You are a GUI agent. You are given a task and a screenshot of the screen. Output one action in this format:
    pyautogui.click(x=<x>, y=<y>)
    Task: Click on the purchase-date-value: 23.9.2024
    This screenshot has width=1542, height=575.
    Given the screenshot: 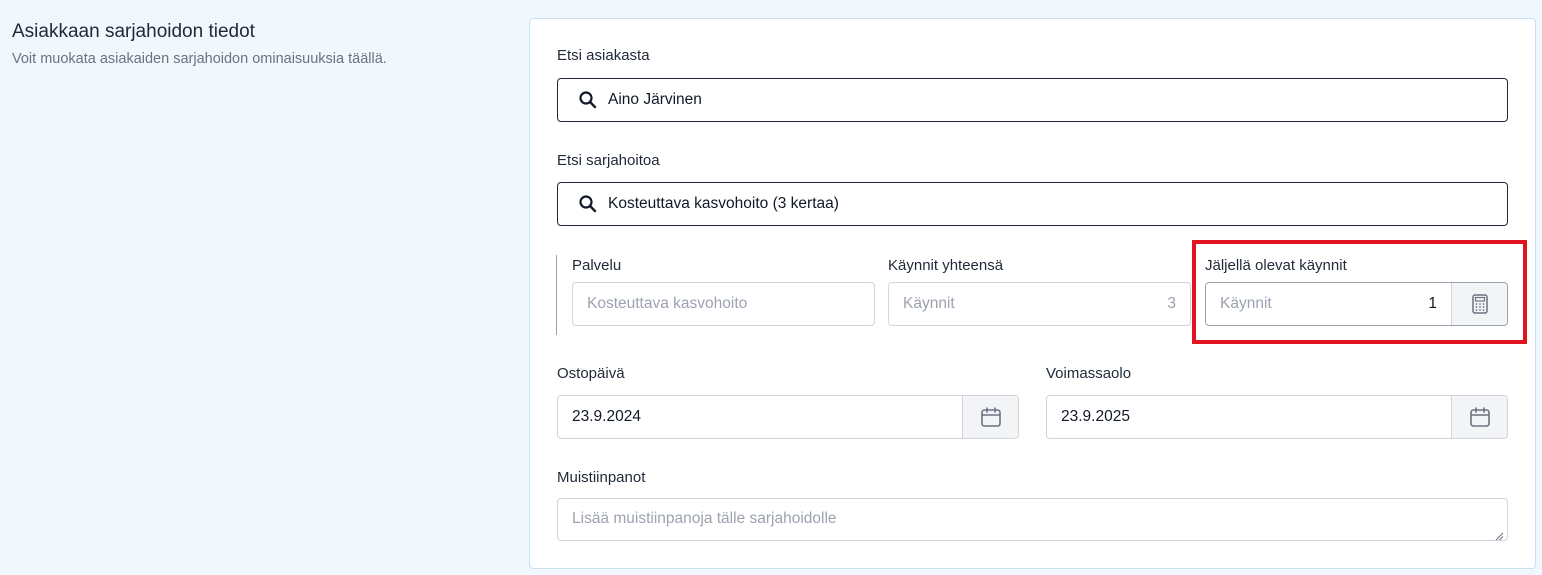 What is the action you would take?
    pyautogui.click(x=606, y=416)
    